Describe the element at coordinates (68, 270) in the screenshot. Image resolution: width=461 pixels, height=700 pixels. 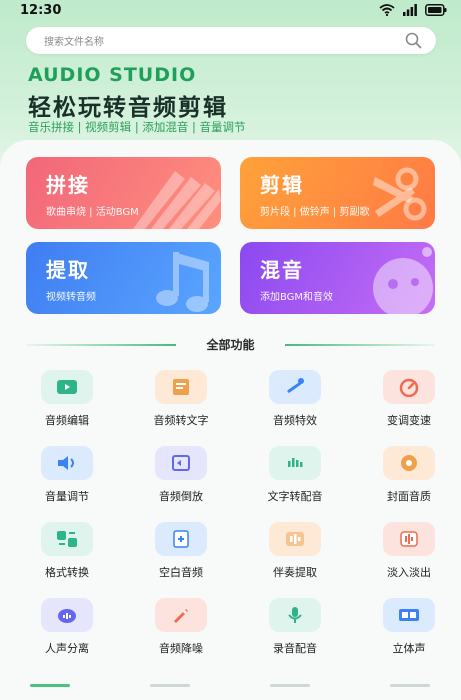
I see `card-extract-title: 提取` at that location.